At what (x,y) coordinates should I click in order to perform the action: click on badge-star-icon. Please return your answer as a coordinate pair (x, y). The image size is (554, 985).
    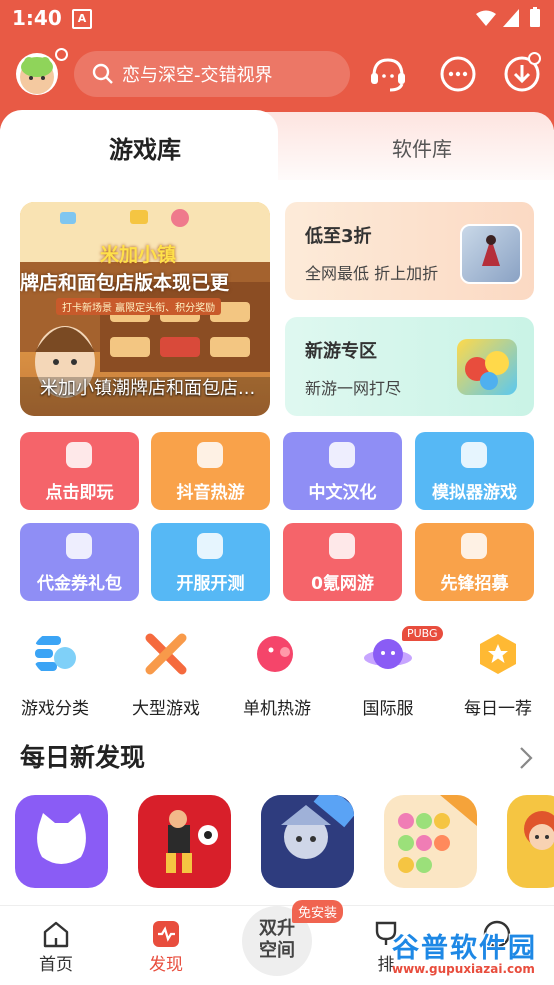
    Looking at the image, I should click on (498, 654).